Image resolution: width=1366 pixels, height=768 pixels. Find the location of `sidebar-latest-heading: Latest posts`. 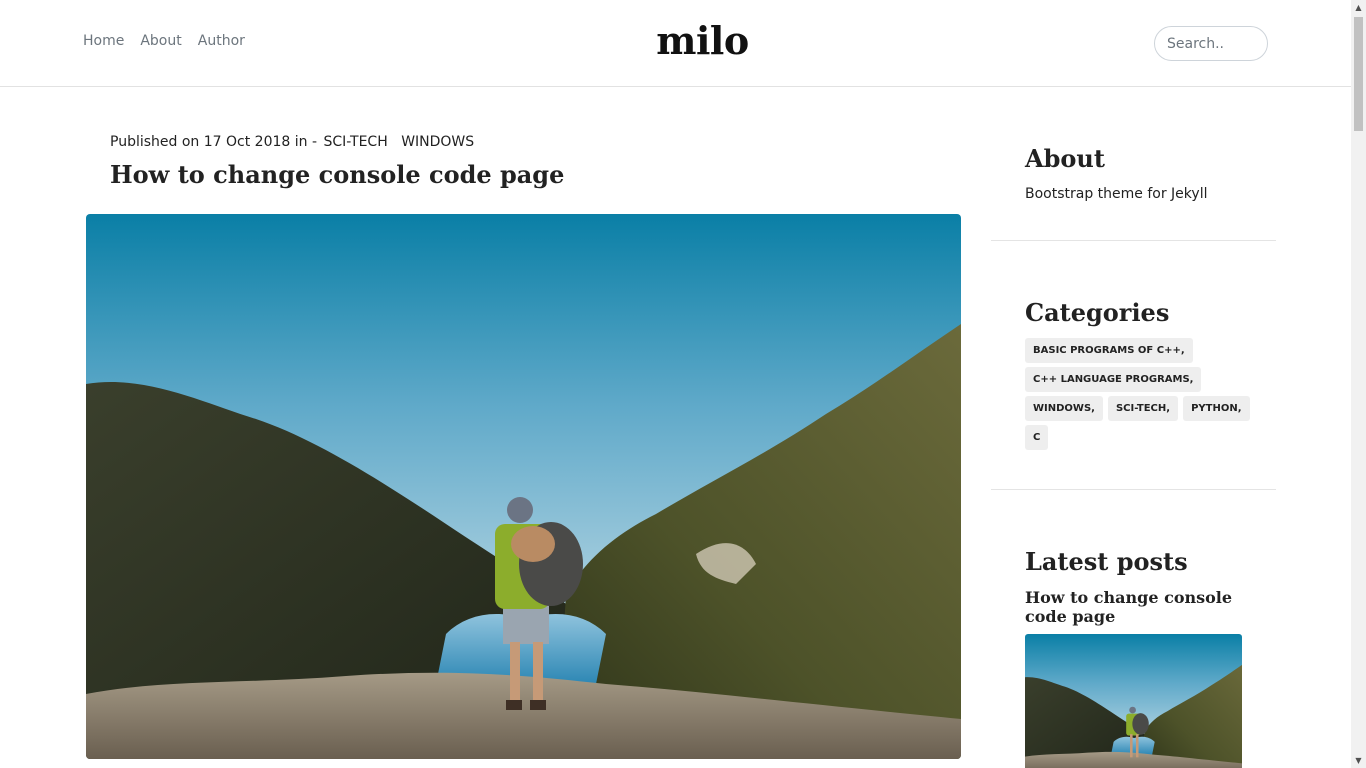

sidebar-latest-heading: Latest posts is located at coordinates (1106, 561).